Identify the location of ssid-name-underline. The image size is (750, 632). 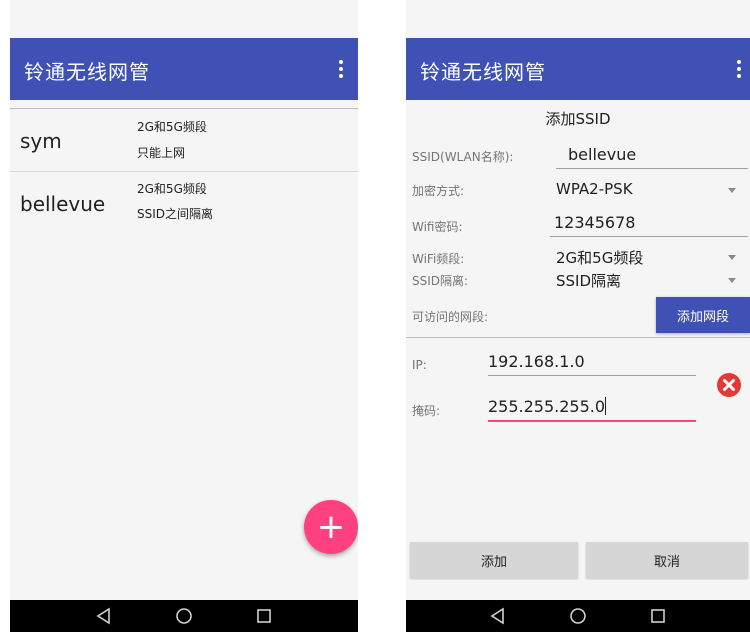
(652, 168).